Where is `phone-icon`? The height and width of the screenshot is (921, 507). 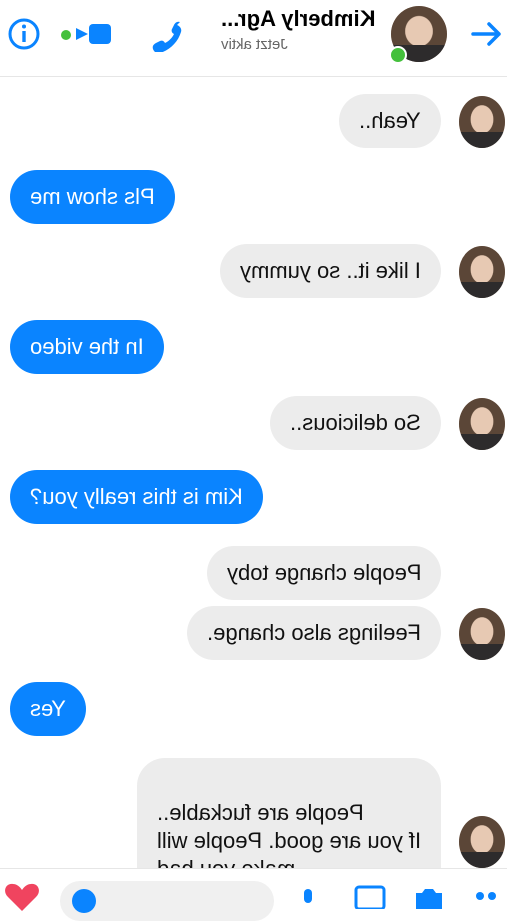 phone-icon is located at coordinates (167, 36).